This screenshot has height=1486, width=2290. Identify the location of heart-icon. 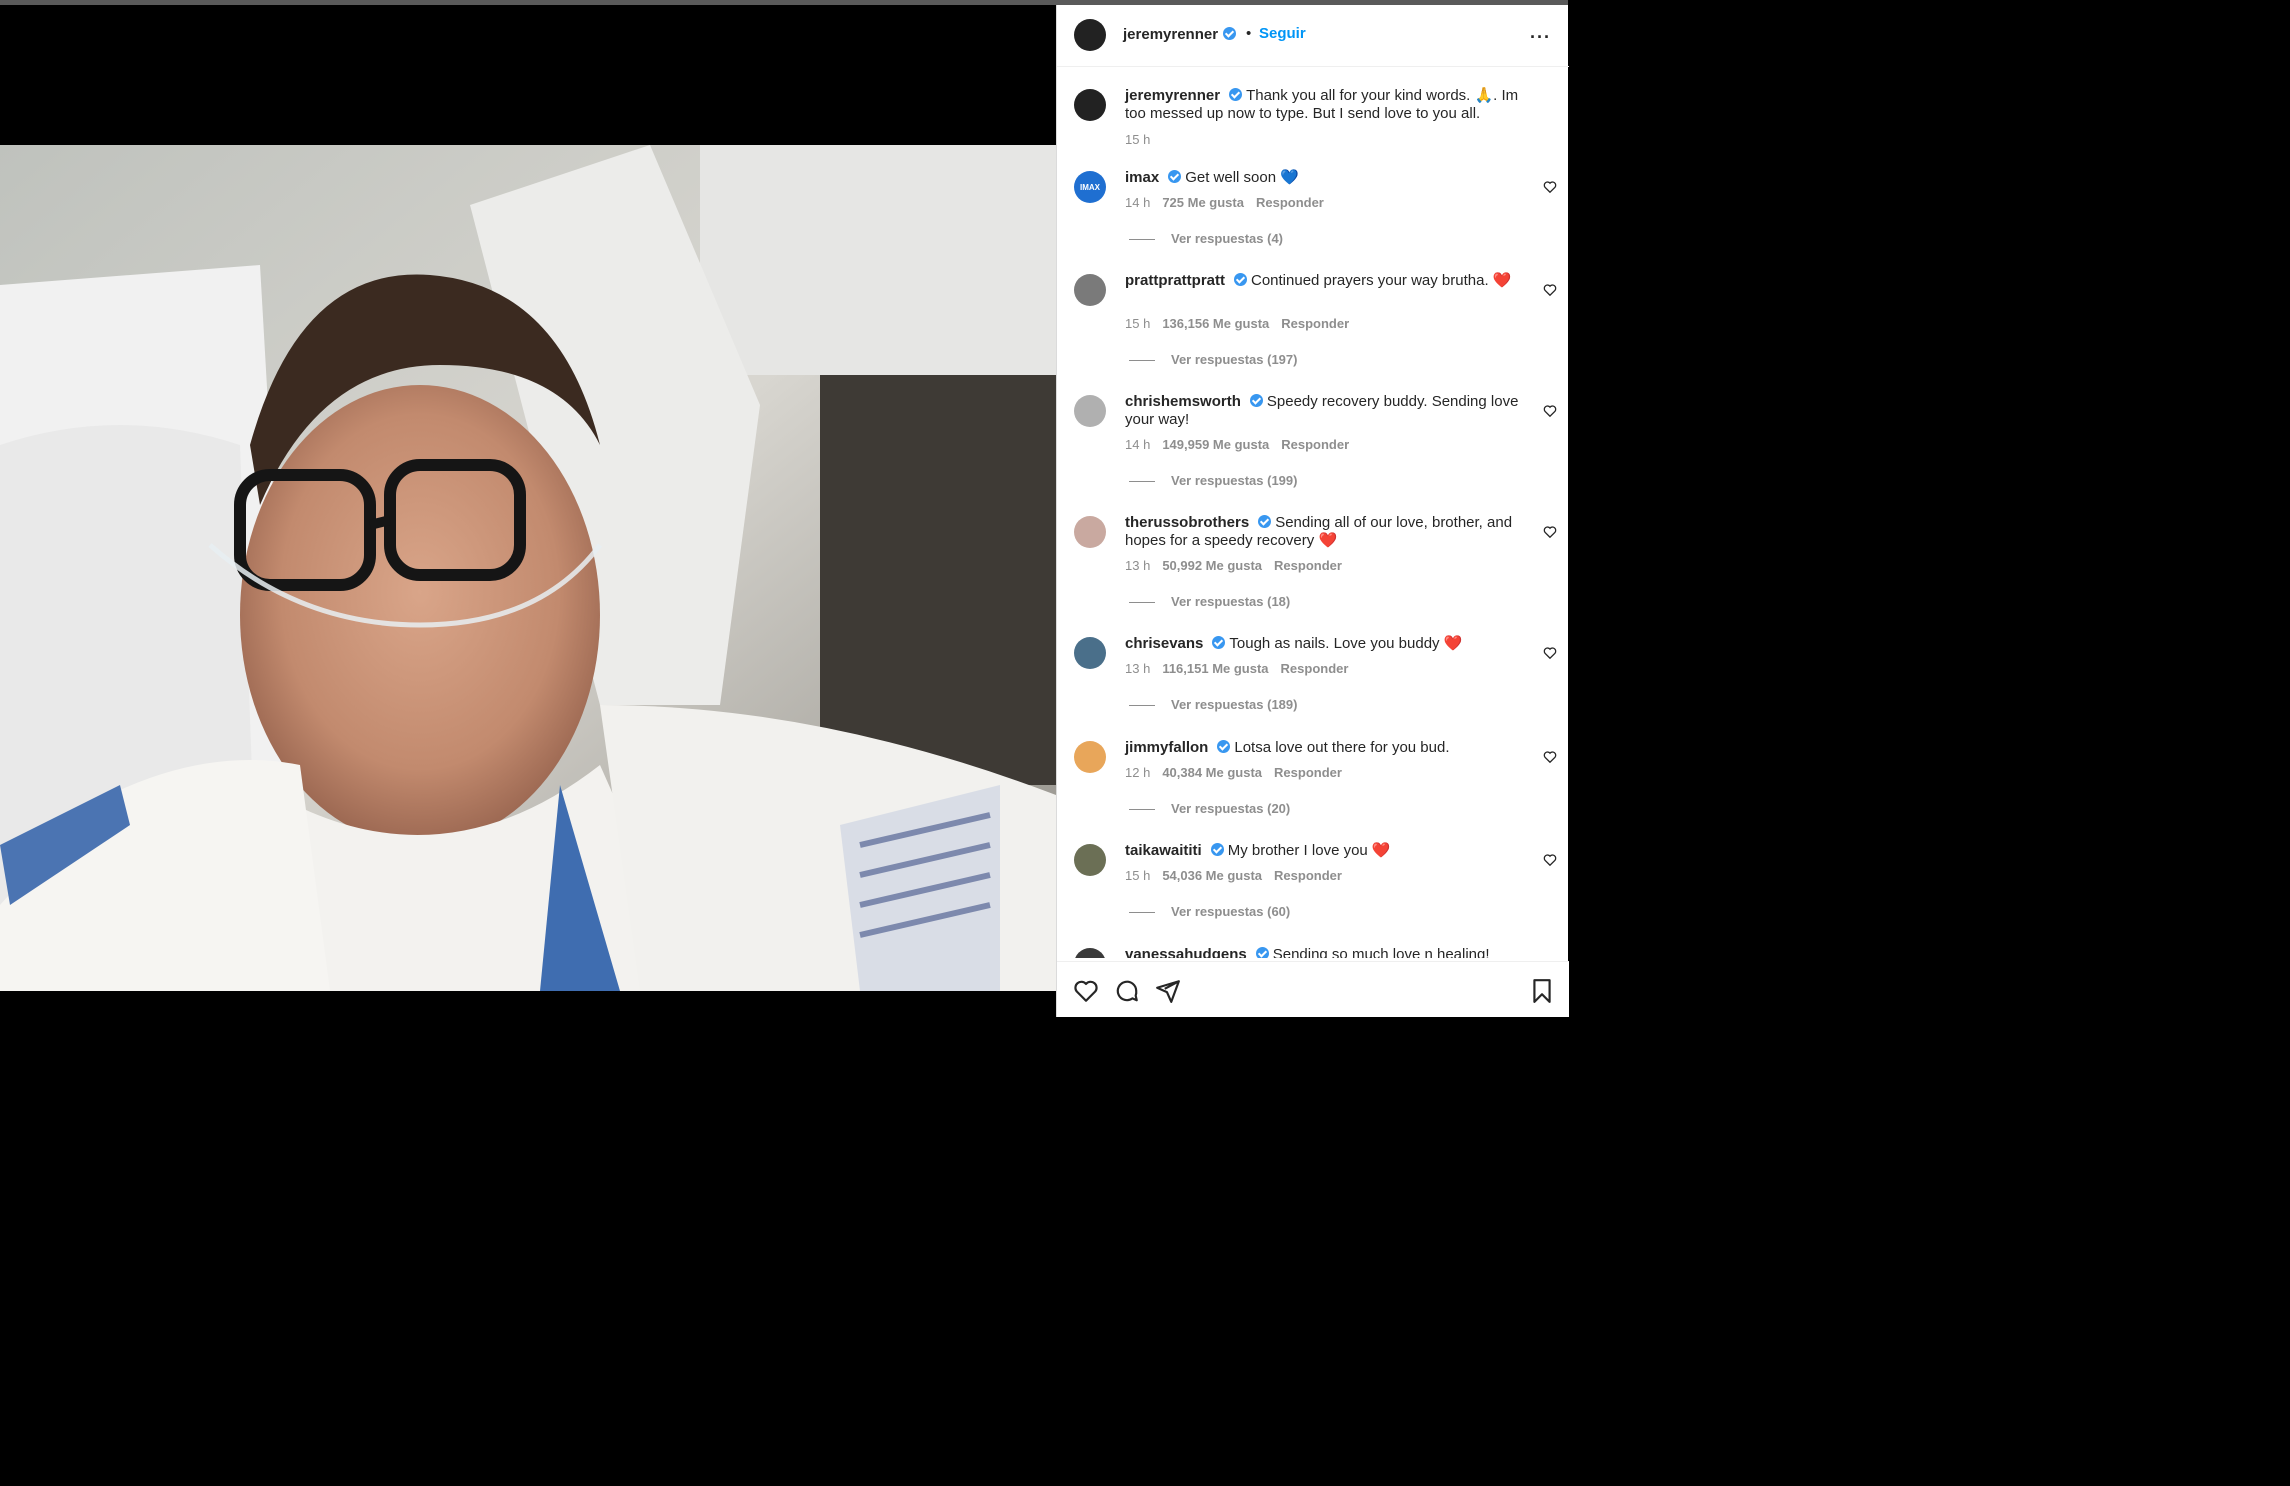
(1086, 991).